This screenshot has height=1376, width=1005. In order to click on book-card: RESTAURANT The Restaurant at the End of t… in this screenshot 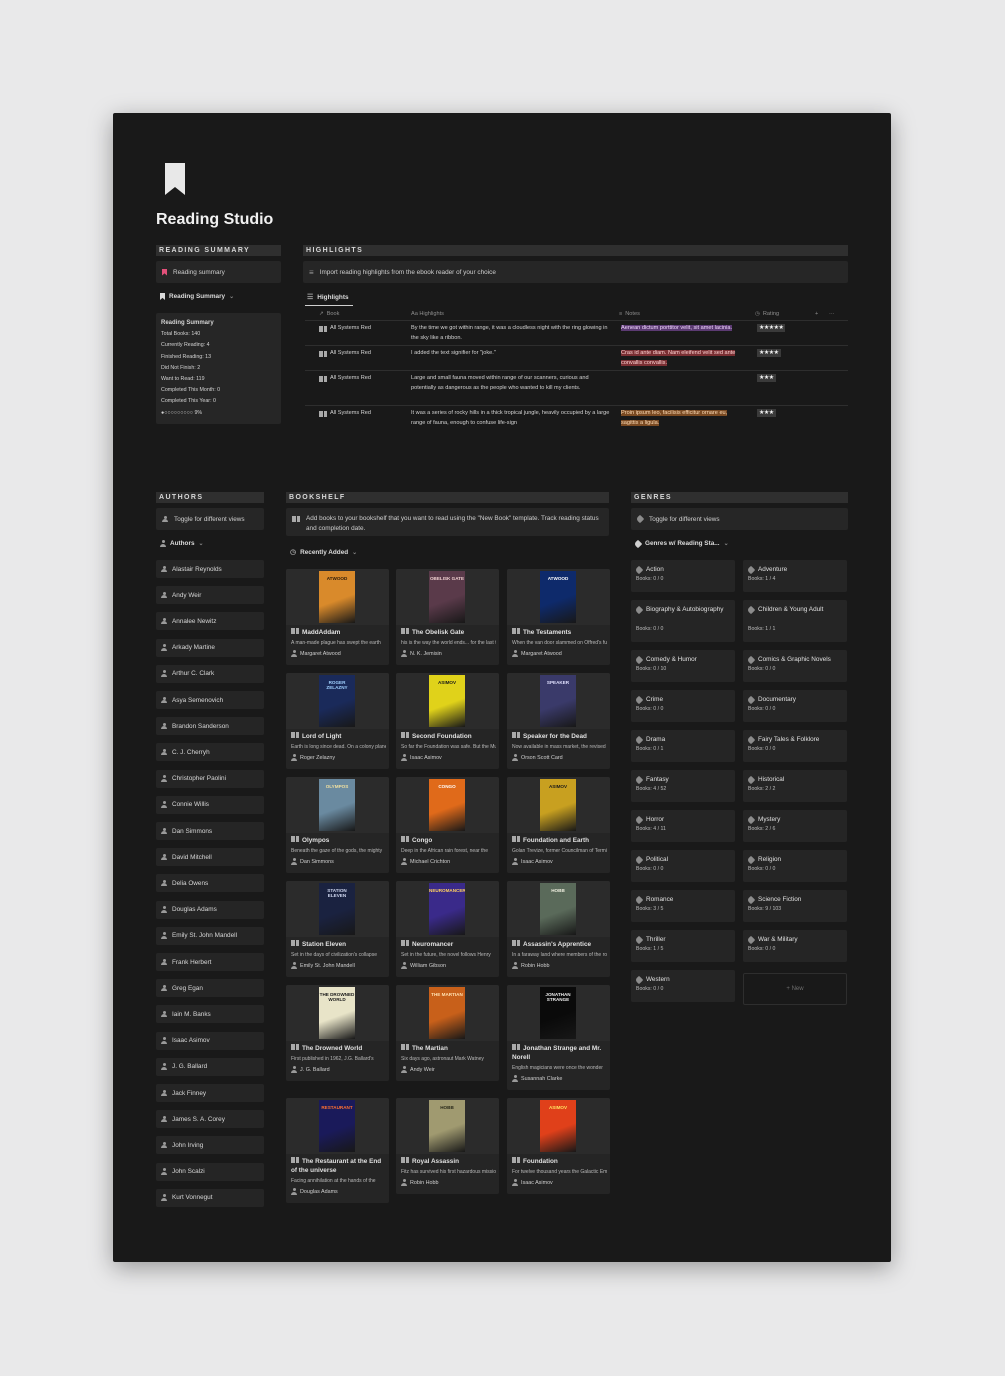, I will do `click(337, 1150)`.